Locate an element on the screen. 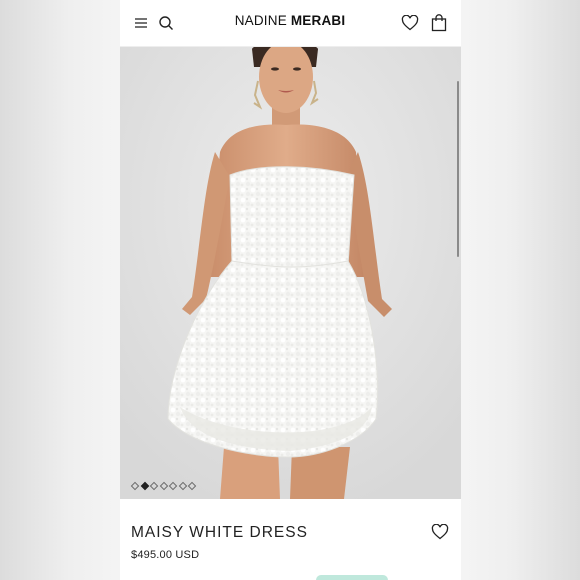 The height and width of the screenshot is (580, 580). brand-name-bold: MERABI is located at coordinates (318, 20).